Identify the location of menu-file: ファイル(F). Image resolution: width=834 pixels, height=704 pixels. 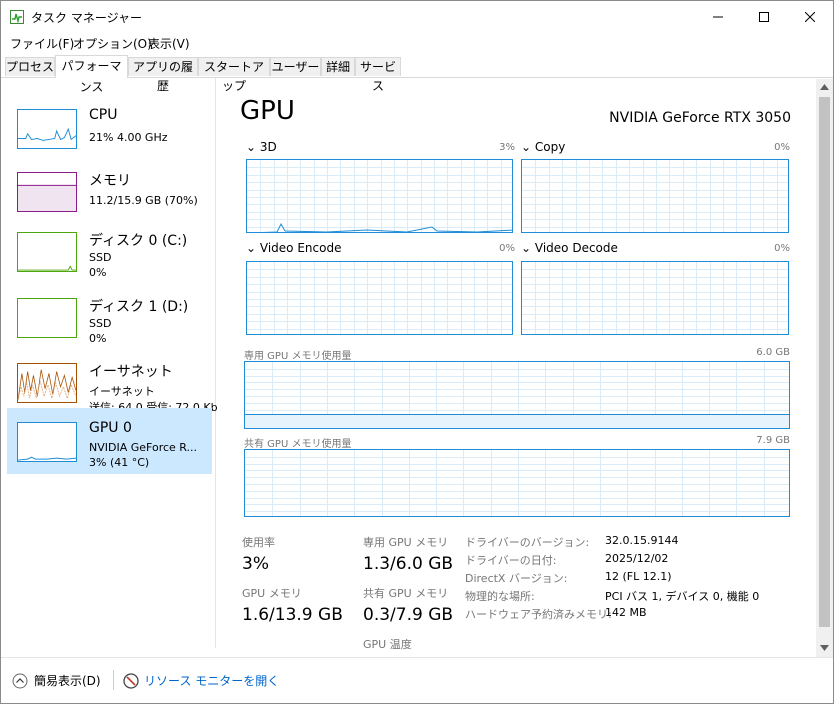
(42, 43).